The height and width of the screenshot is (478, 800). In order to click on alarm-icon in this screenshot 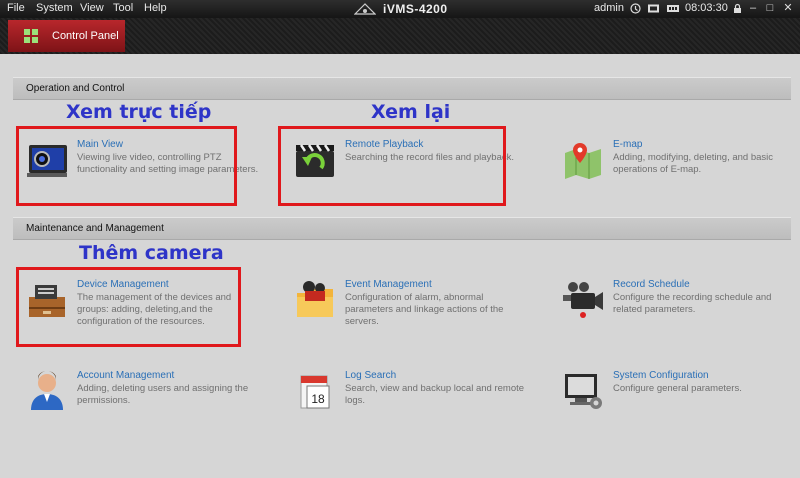, I will do `click(635, 8)`.